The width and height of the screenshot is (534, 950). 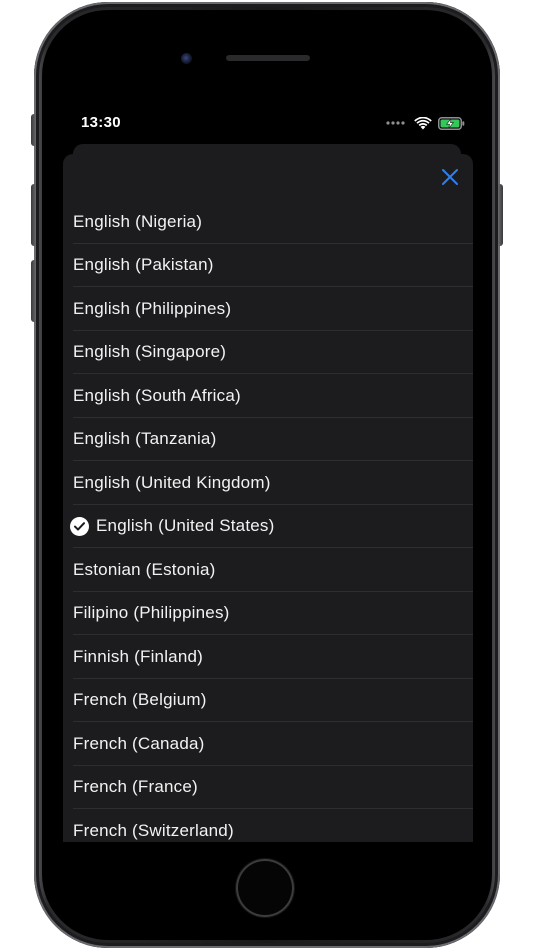 I want to click on language-label: English (South Africa), so click(x=157, y=395).